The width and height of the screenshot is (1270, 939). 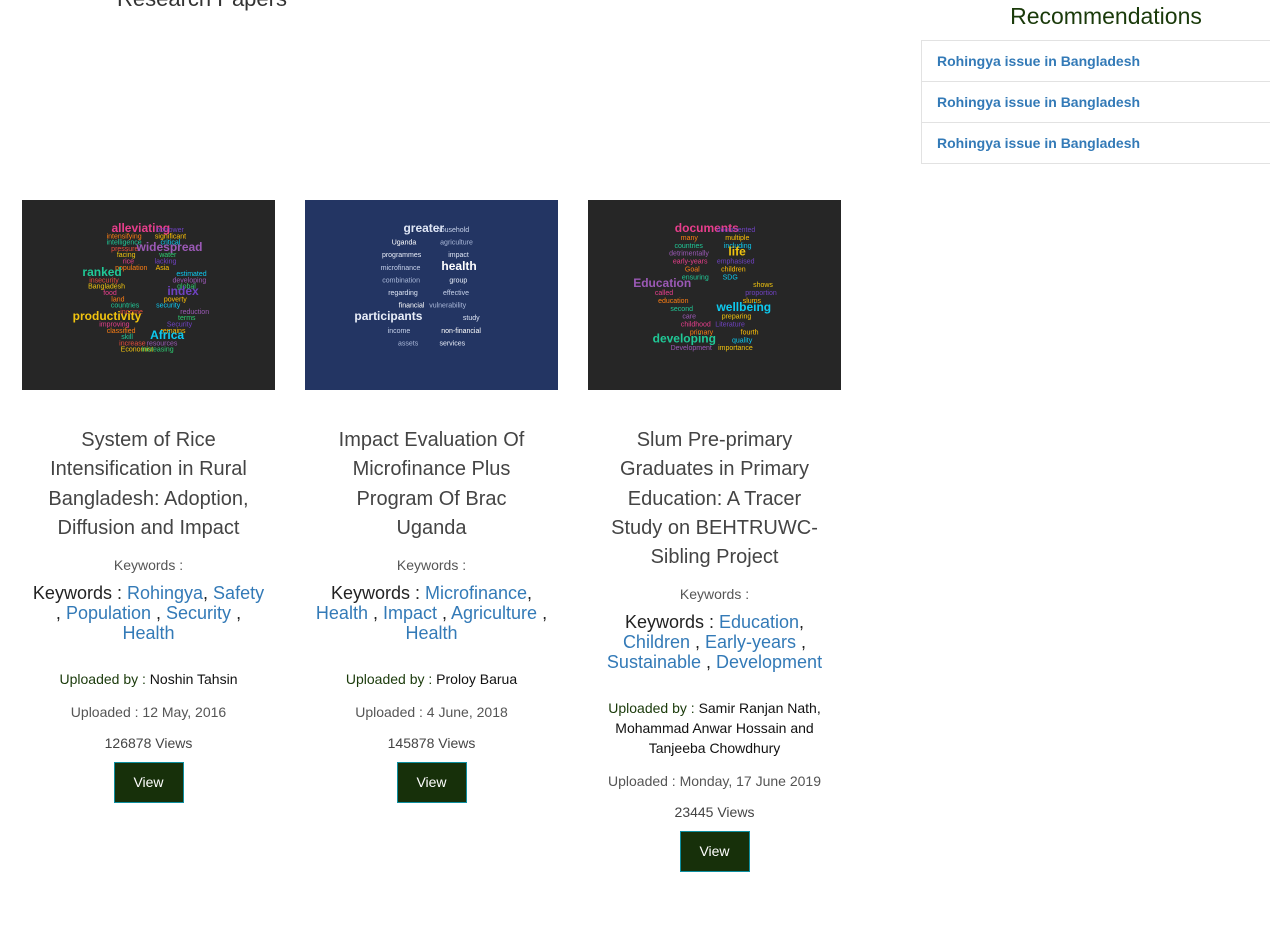 I want to click on thumbnail-word: developing, so click(x=684, y=338).